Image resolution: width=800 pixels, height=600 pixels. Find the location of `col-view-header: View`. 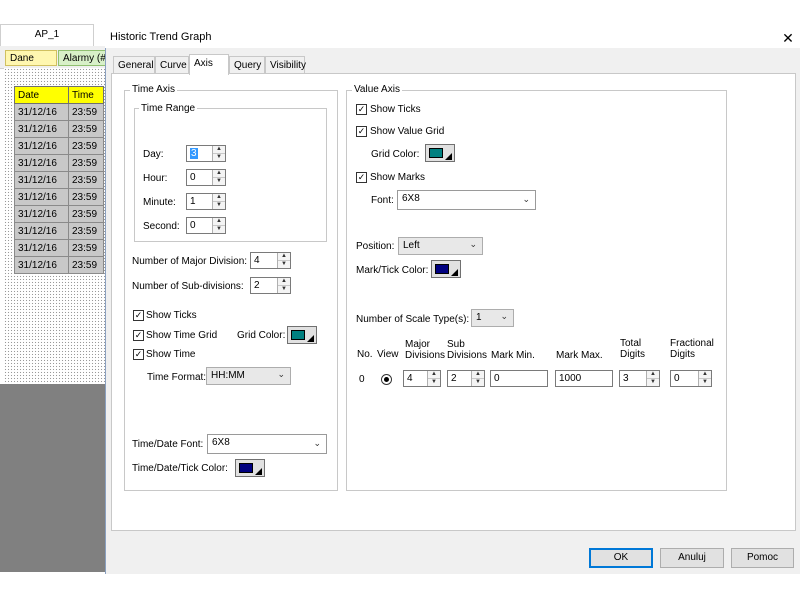

col-view-header: View is located at coordinates (388, 354).